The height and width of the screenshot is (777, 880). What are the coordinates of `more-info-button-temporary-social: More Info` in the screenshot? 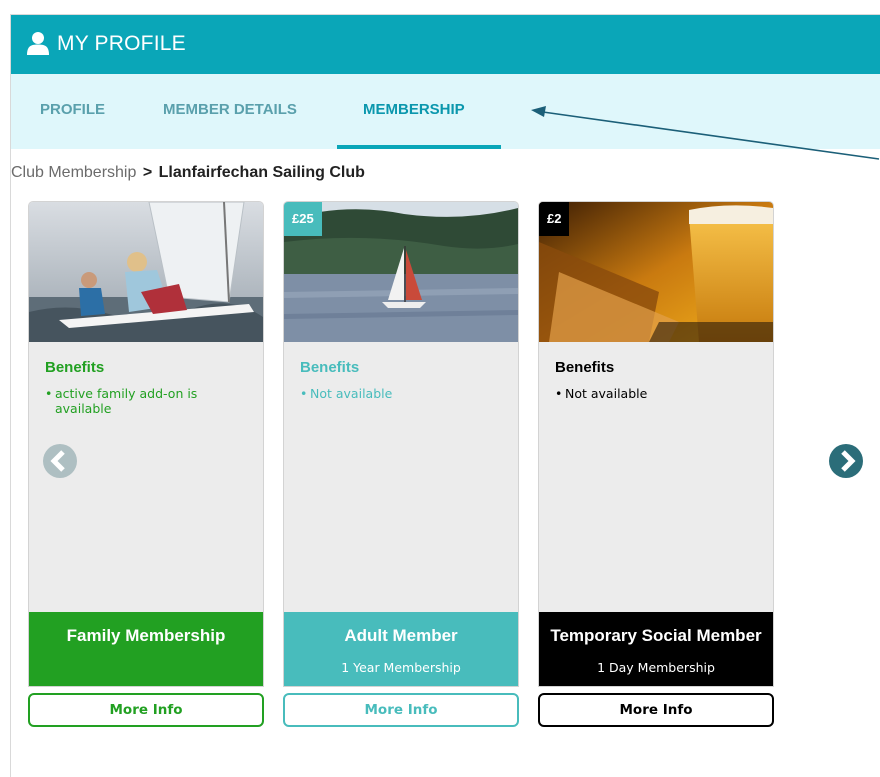 It's located at (656, 710).